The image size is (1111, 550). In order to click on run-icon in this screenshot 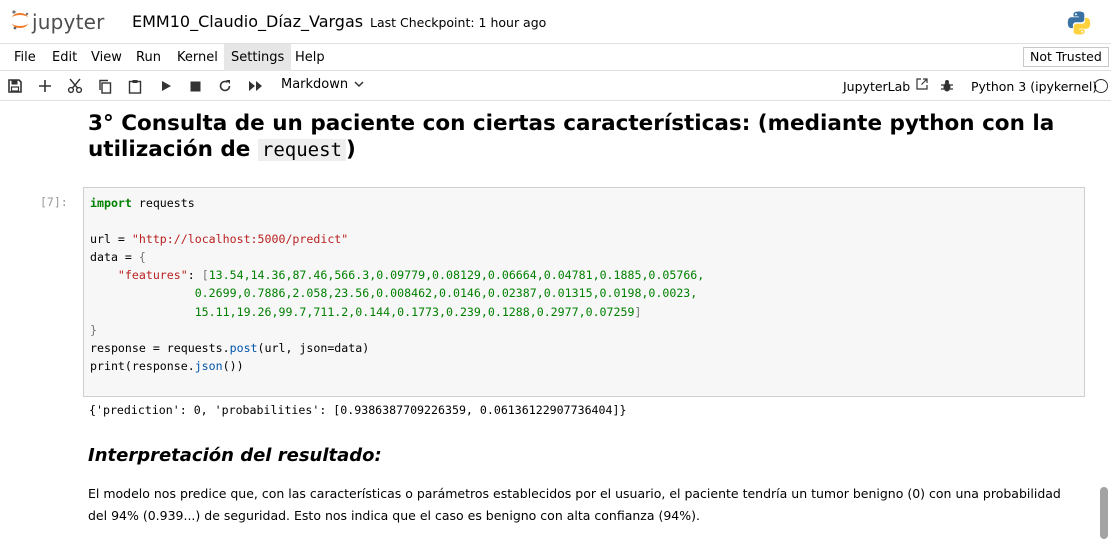, I will do `click(166, 86)`.